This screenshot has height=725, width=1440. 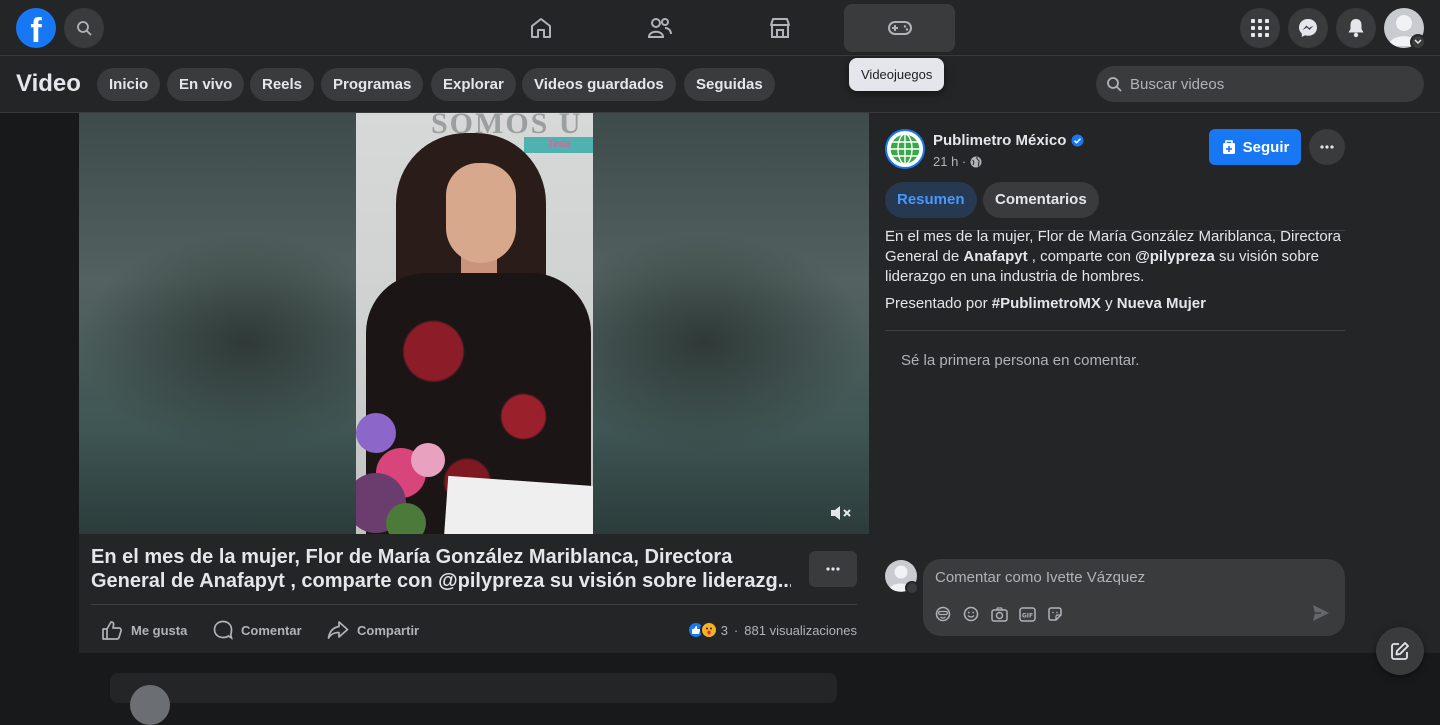 I want to click on sticker-button, so click(x=1061, y=614).